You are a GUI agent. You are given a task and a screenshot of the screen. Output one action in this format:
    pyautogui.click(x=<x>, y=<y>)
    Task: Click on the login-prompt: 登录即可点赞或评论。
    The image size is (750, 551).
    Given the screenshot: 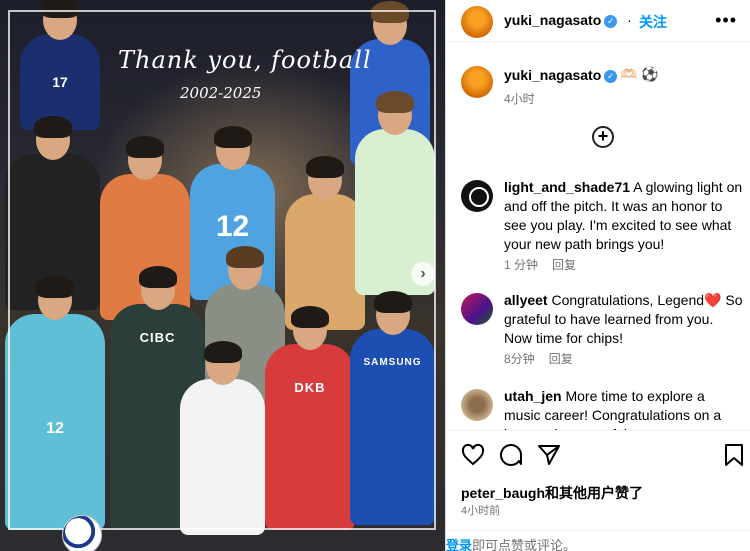 What is the action you would take?
    pyautogui.click(x=598, y=540)
    